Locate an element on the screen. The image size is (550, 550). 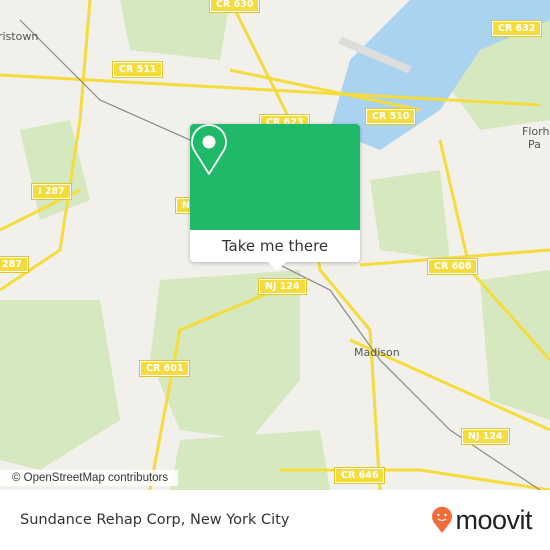
road-label: CR 608 is located at coordinates (452, 266).